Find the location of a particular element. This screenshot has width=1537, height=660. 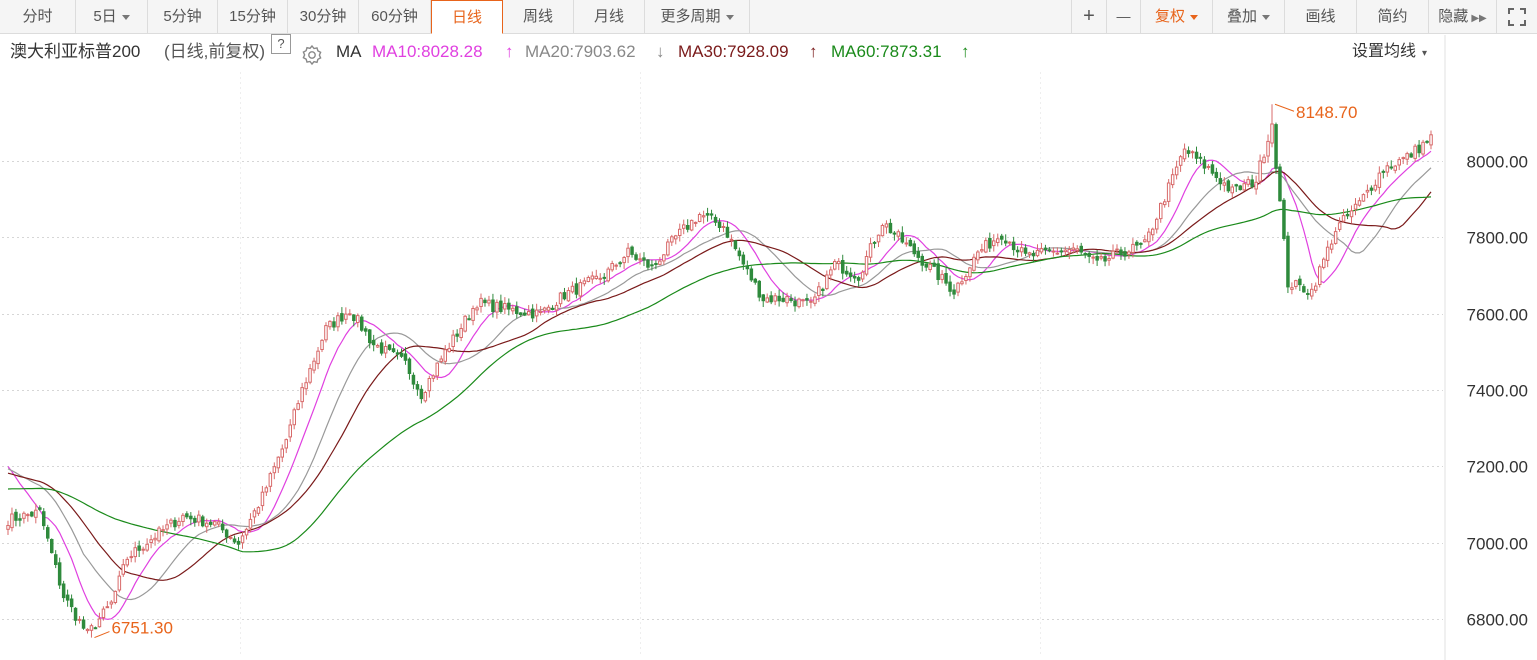

min-pointer is located at coordinates (102, 635).